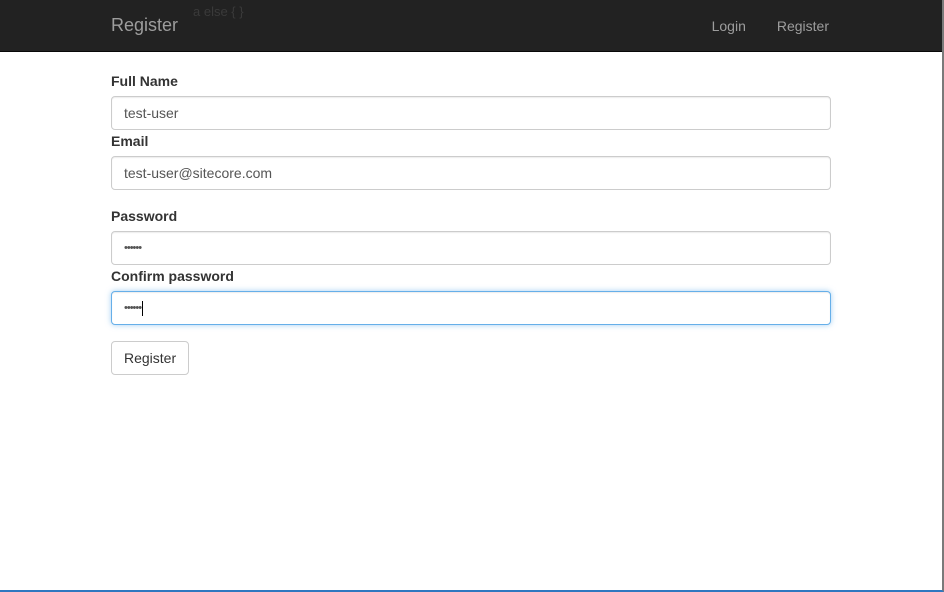 This screenshot has height=592, width=944. Describe the element at coordinates (144, 25) in the screenshot. I see `navbar-brand: Register` at that location.